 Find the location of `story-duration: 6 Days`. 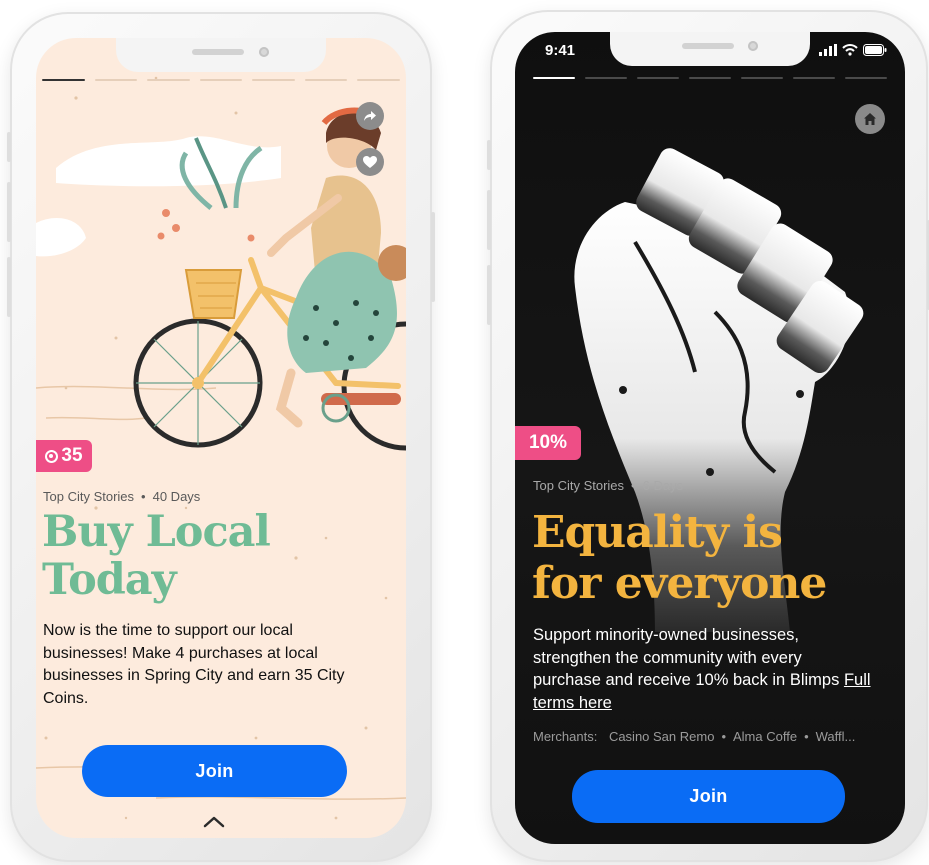

story-duration: 6 Days is located at coordinates (663, 485).